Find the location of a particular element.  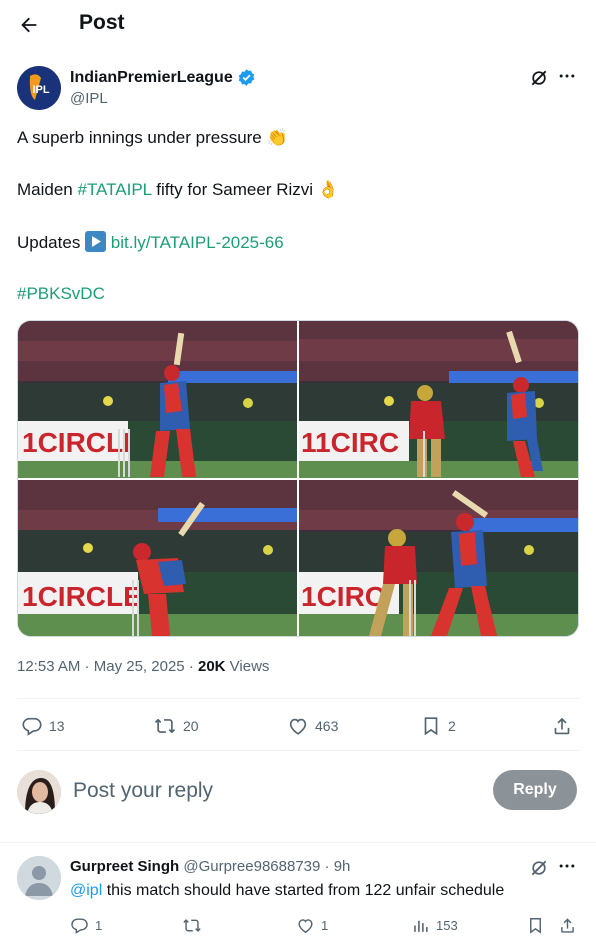

reply-submit-button: Reply is located at coordinates (535, 790).